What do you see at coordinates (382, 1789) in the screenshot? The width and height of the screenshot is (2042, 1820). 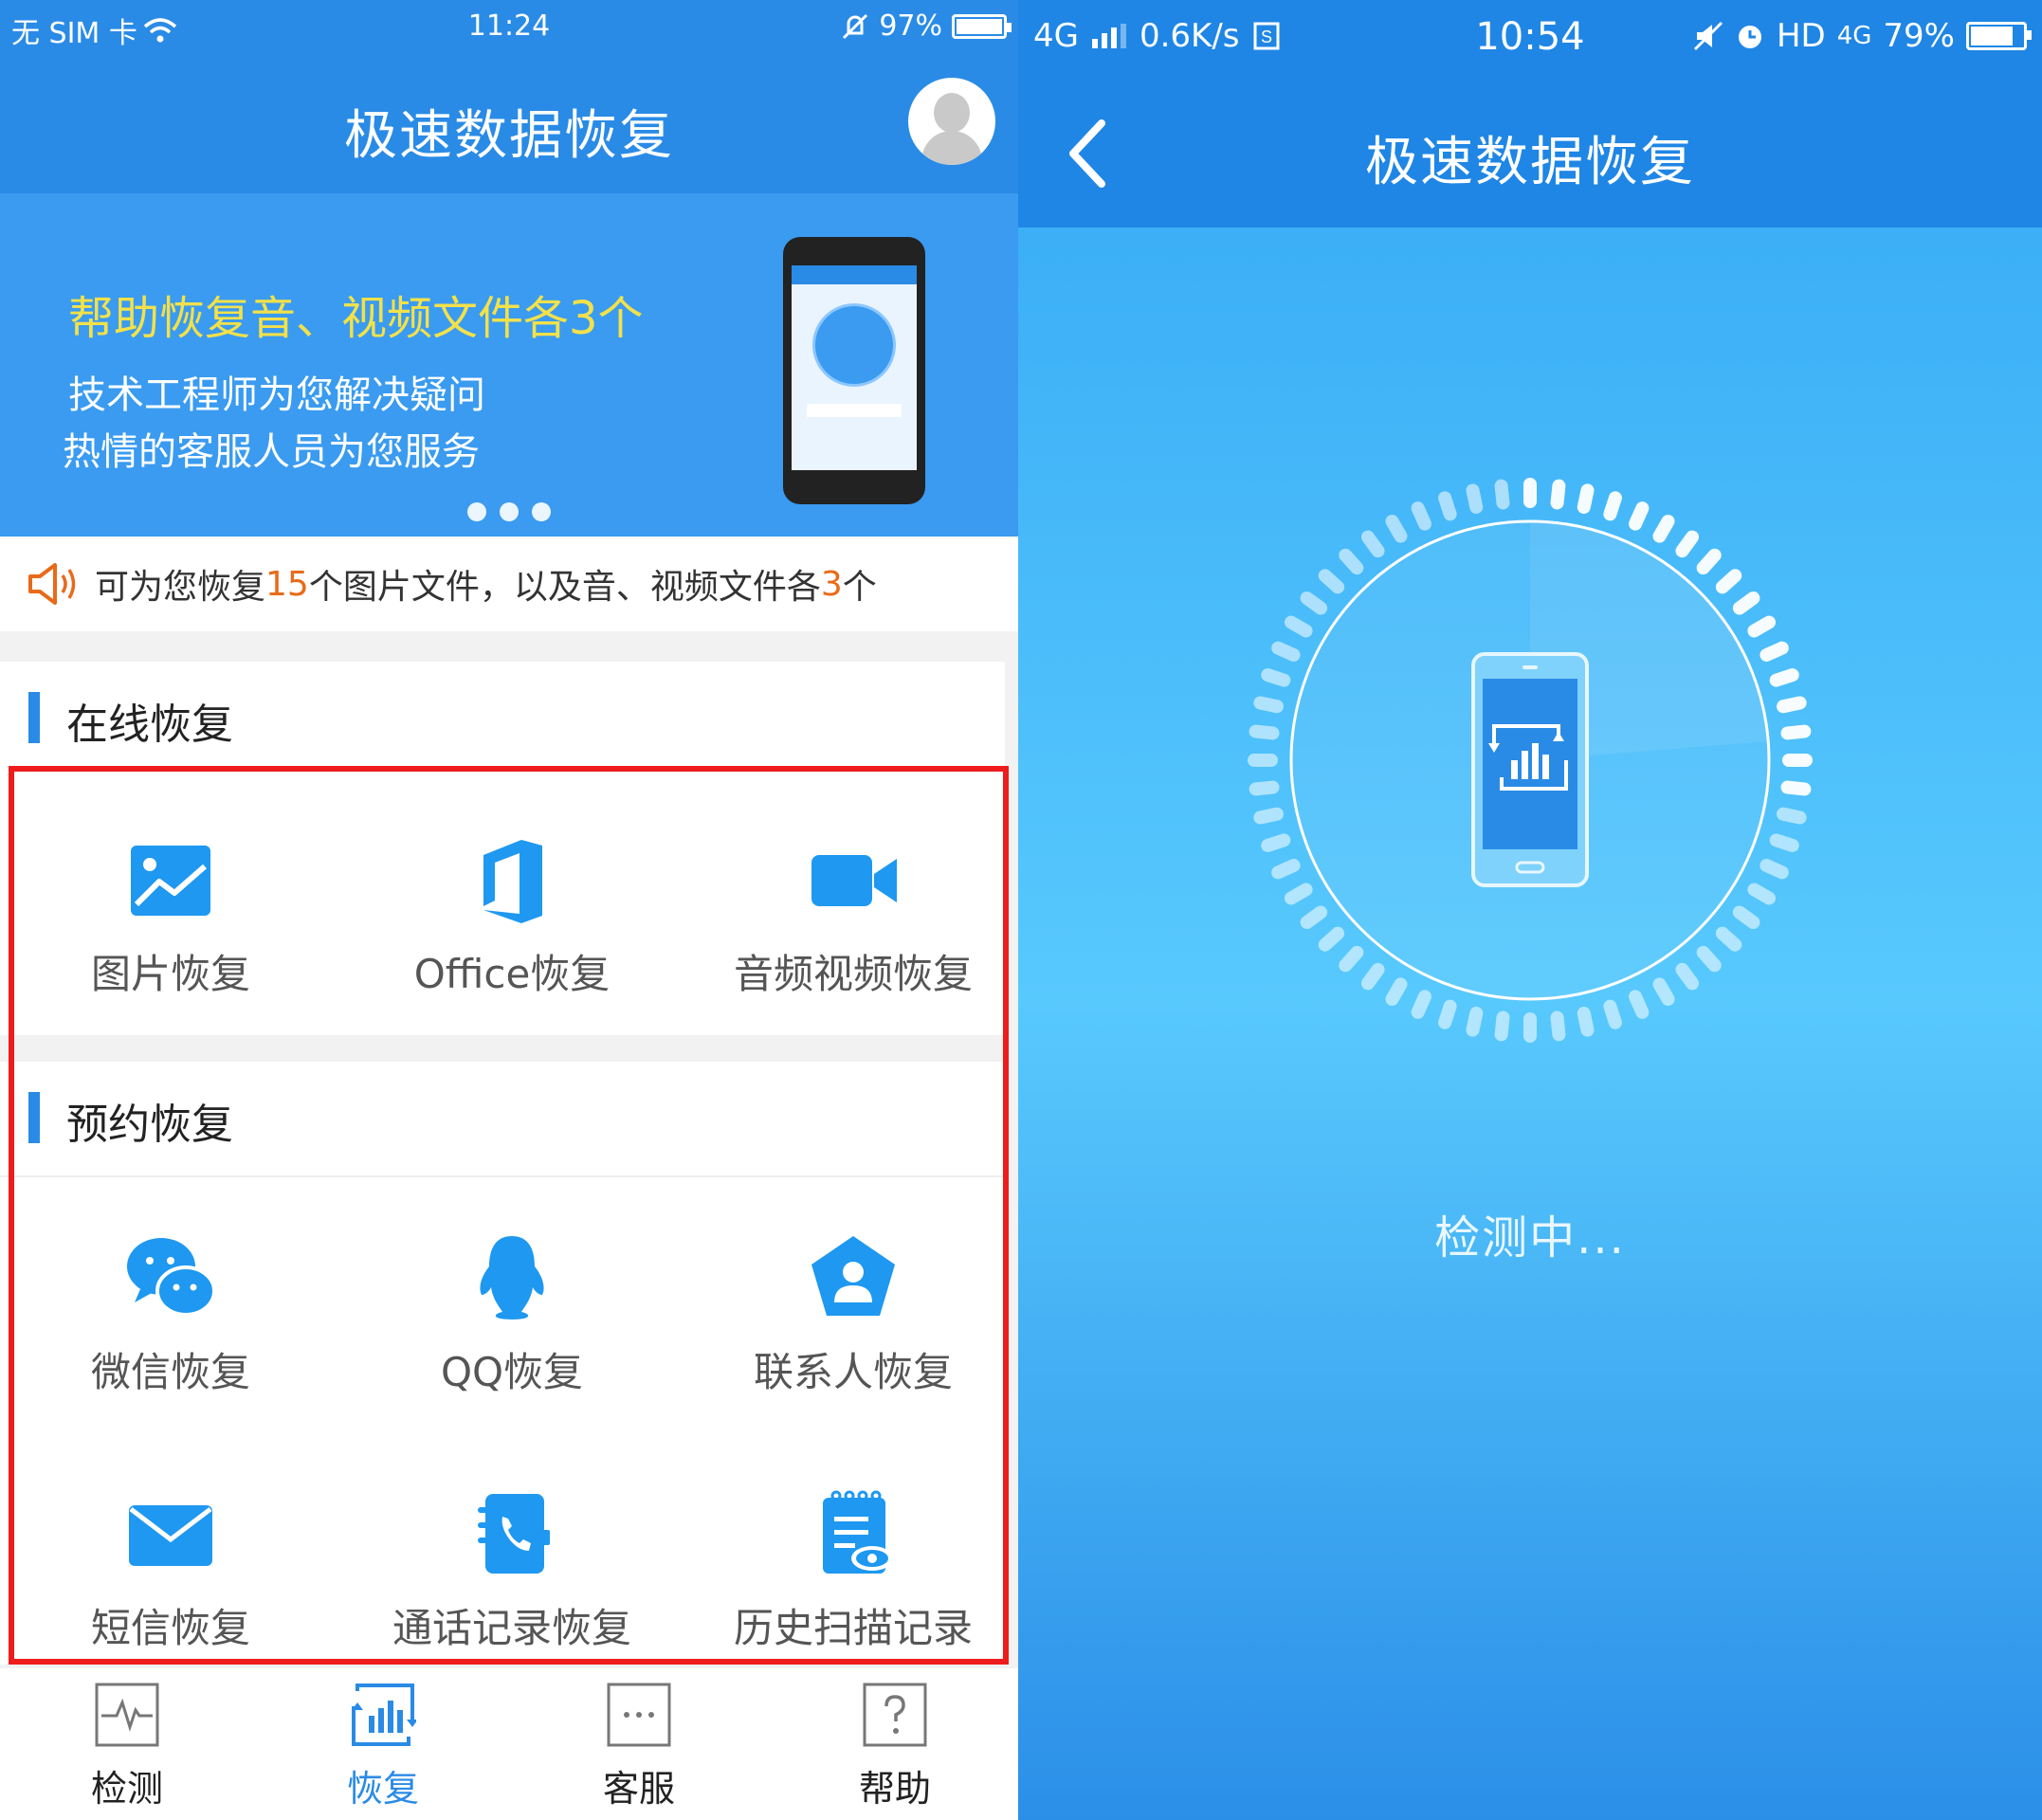 I see `tab-label: 恢复` at bounding box center [382, 1789].